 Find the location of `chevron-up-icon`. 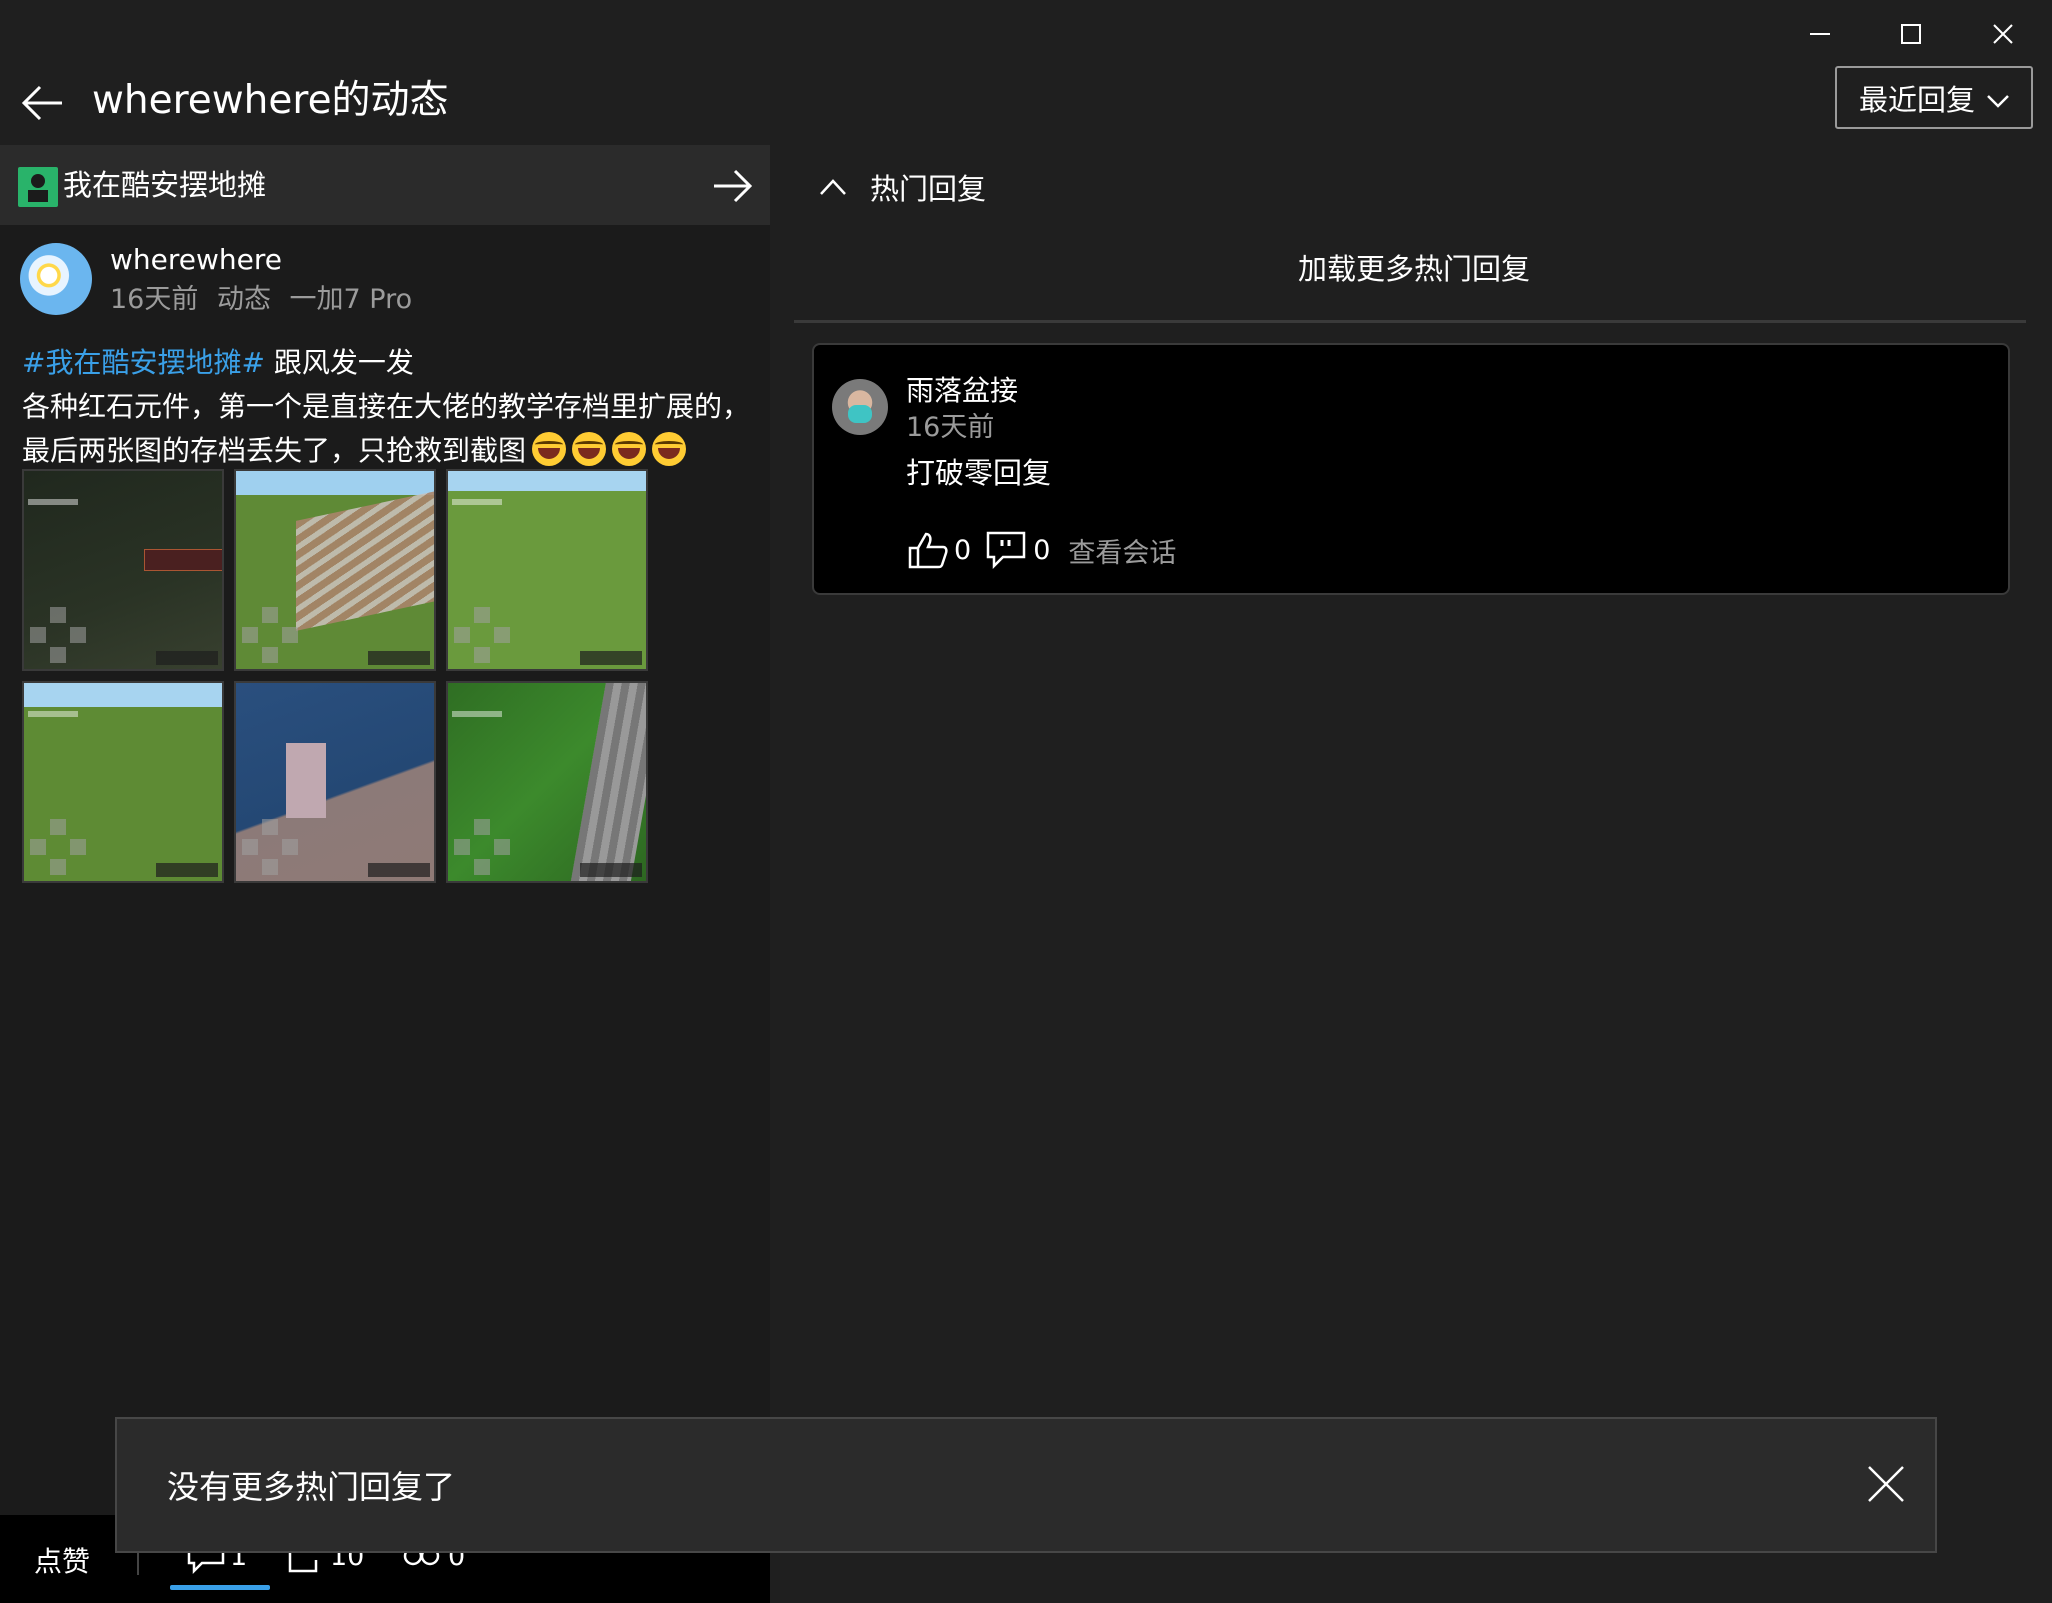

chevron-up-icon is located at coordinates (833, 187).